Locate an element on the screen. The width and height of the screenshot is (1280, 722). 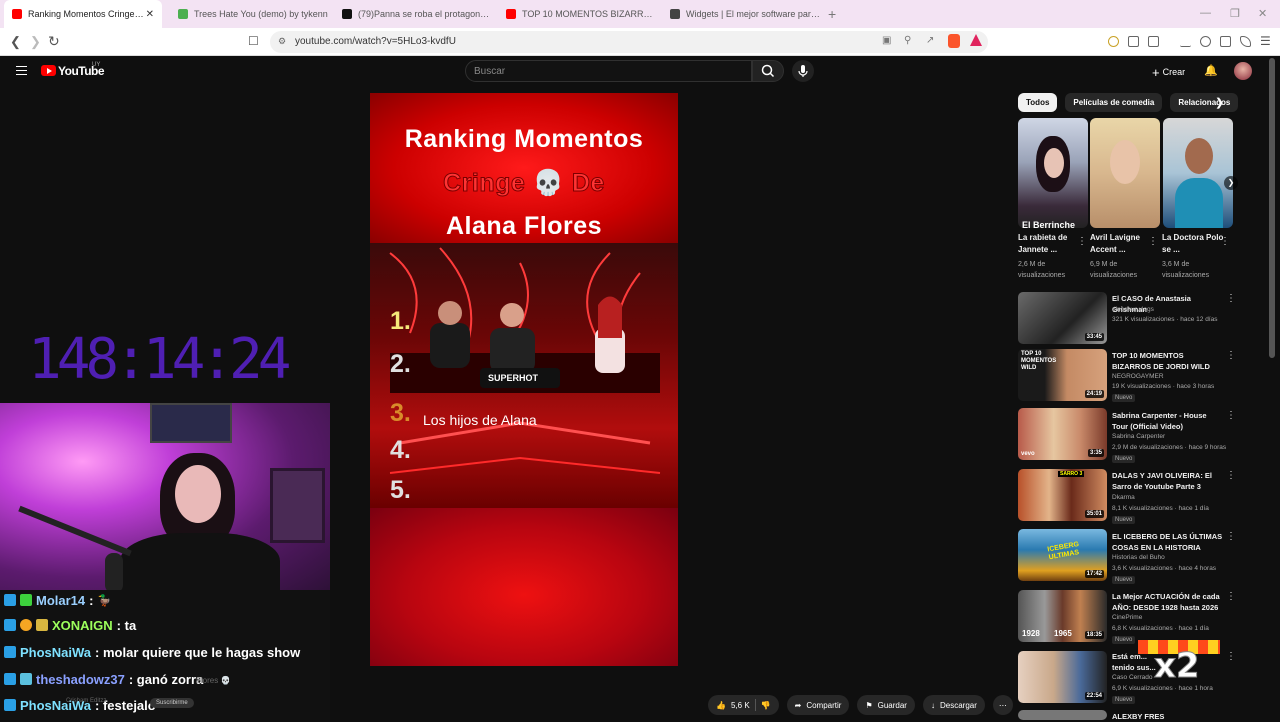
channel-name: Historias del Buho is located at coordinates (1138, 557).